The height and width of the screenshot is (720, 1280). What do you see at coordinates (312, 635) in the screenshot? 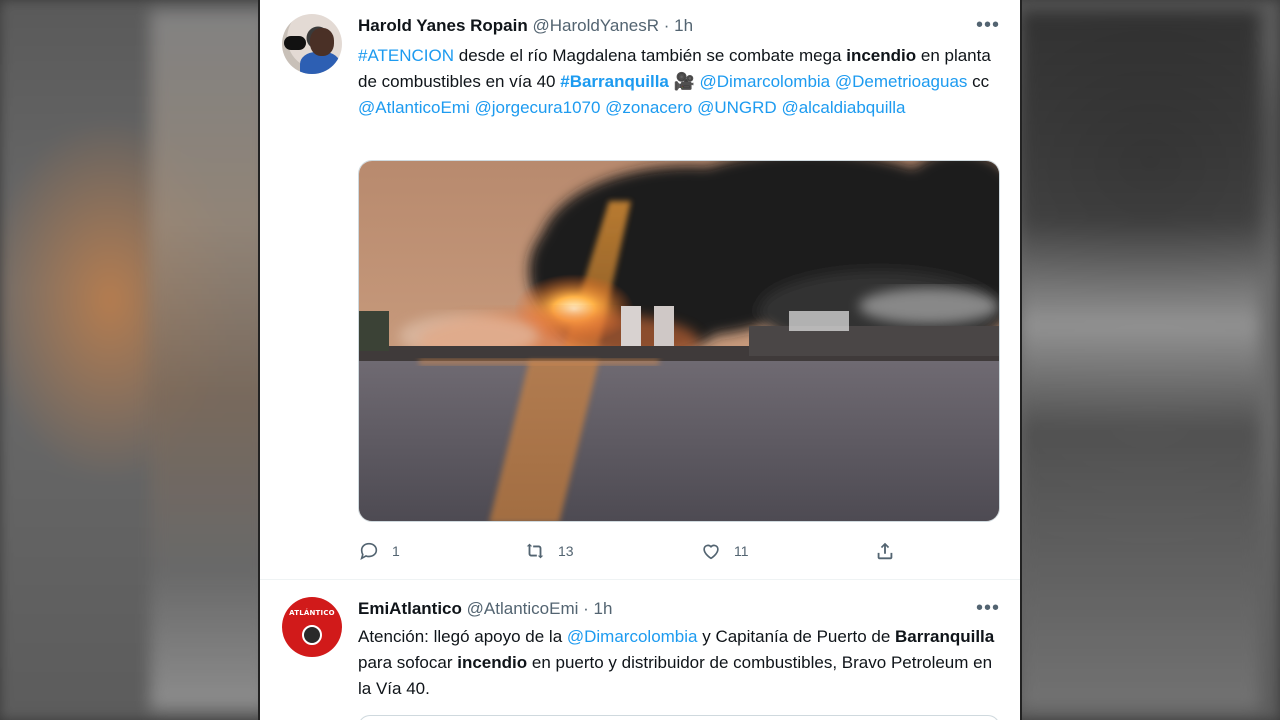
I see `avatar-logo-badge` at bounding box center [312, 635].